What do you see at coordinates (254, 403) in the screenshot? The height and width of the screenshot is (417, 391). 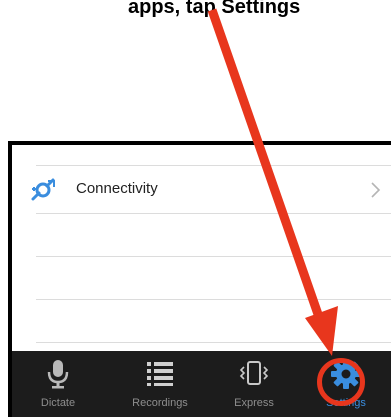 I see `tab-label: Express` at bounding box center [254, 403].